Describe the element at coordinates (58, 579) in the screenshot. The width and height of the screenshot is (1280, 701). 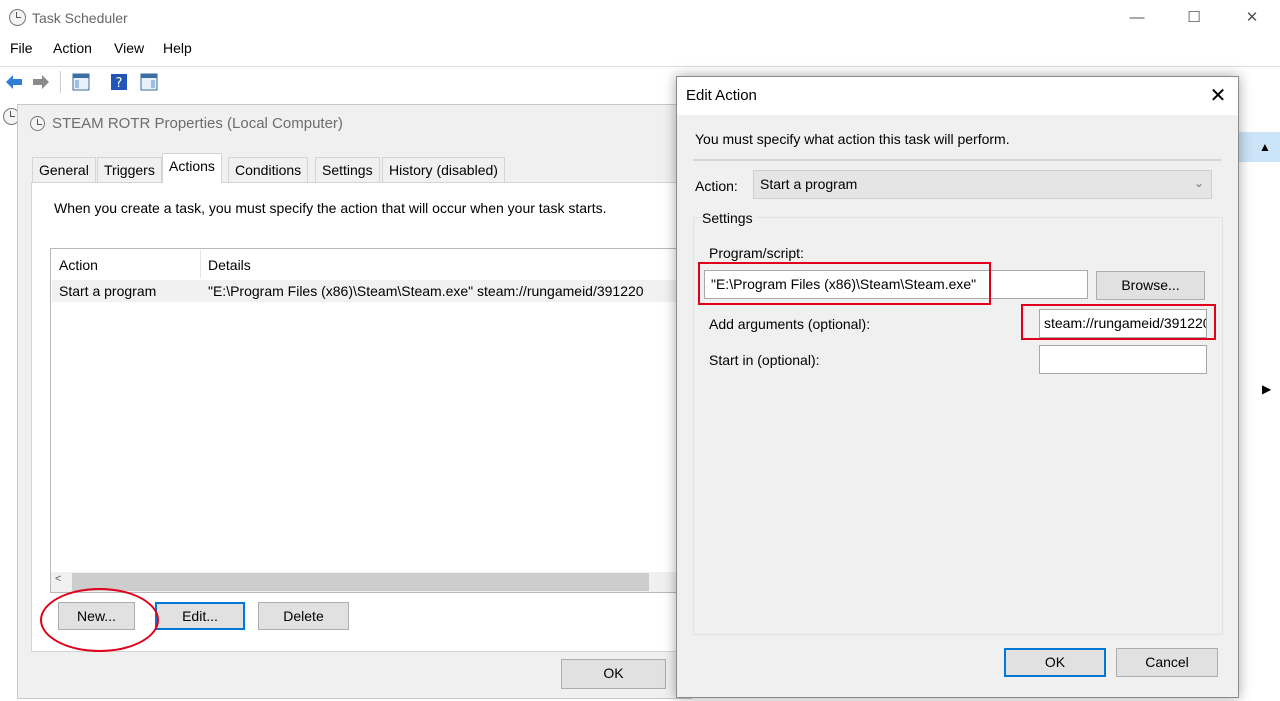
I see `scroll-left-icon: <` at that location.